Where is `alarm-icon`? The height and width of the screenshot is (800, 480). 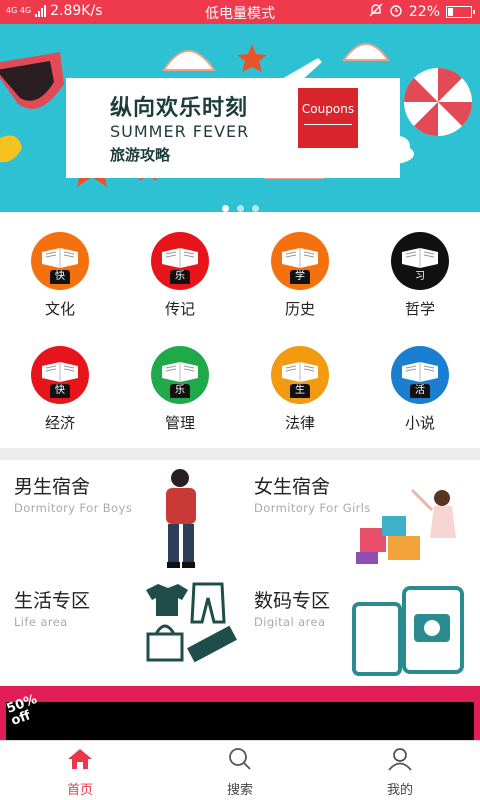 alarm-icon is located at coordinates (396, 12).